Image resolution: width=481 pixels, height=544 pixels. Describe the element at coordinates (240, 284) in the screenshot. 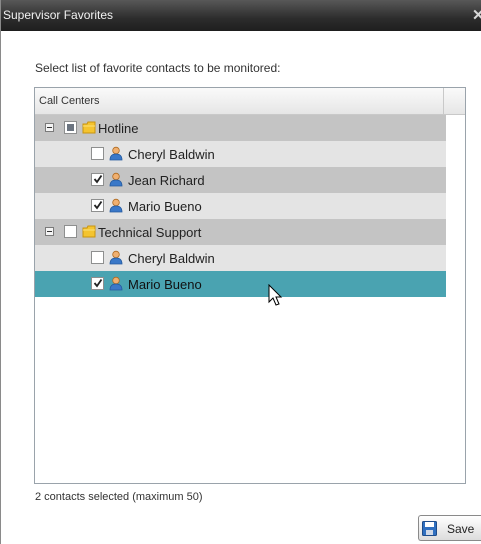

I see `tree-contact-row-selected: Mario Bueno` at that location.